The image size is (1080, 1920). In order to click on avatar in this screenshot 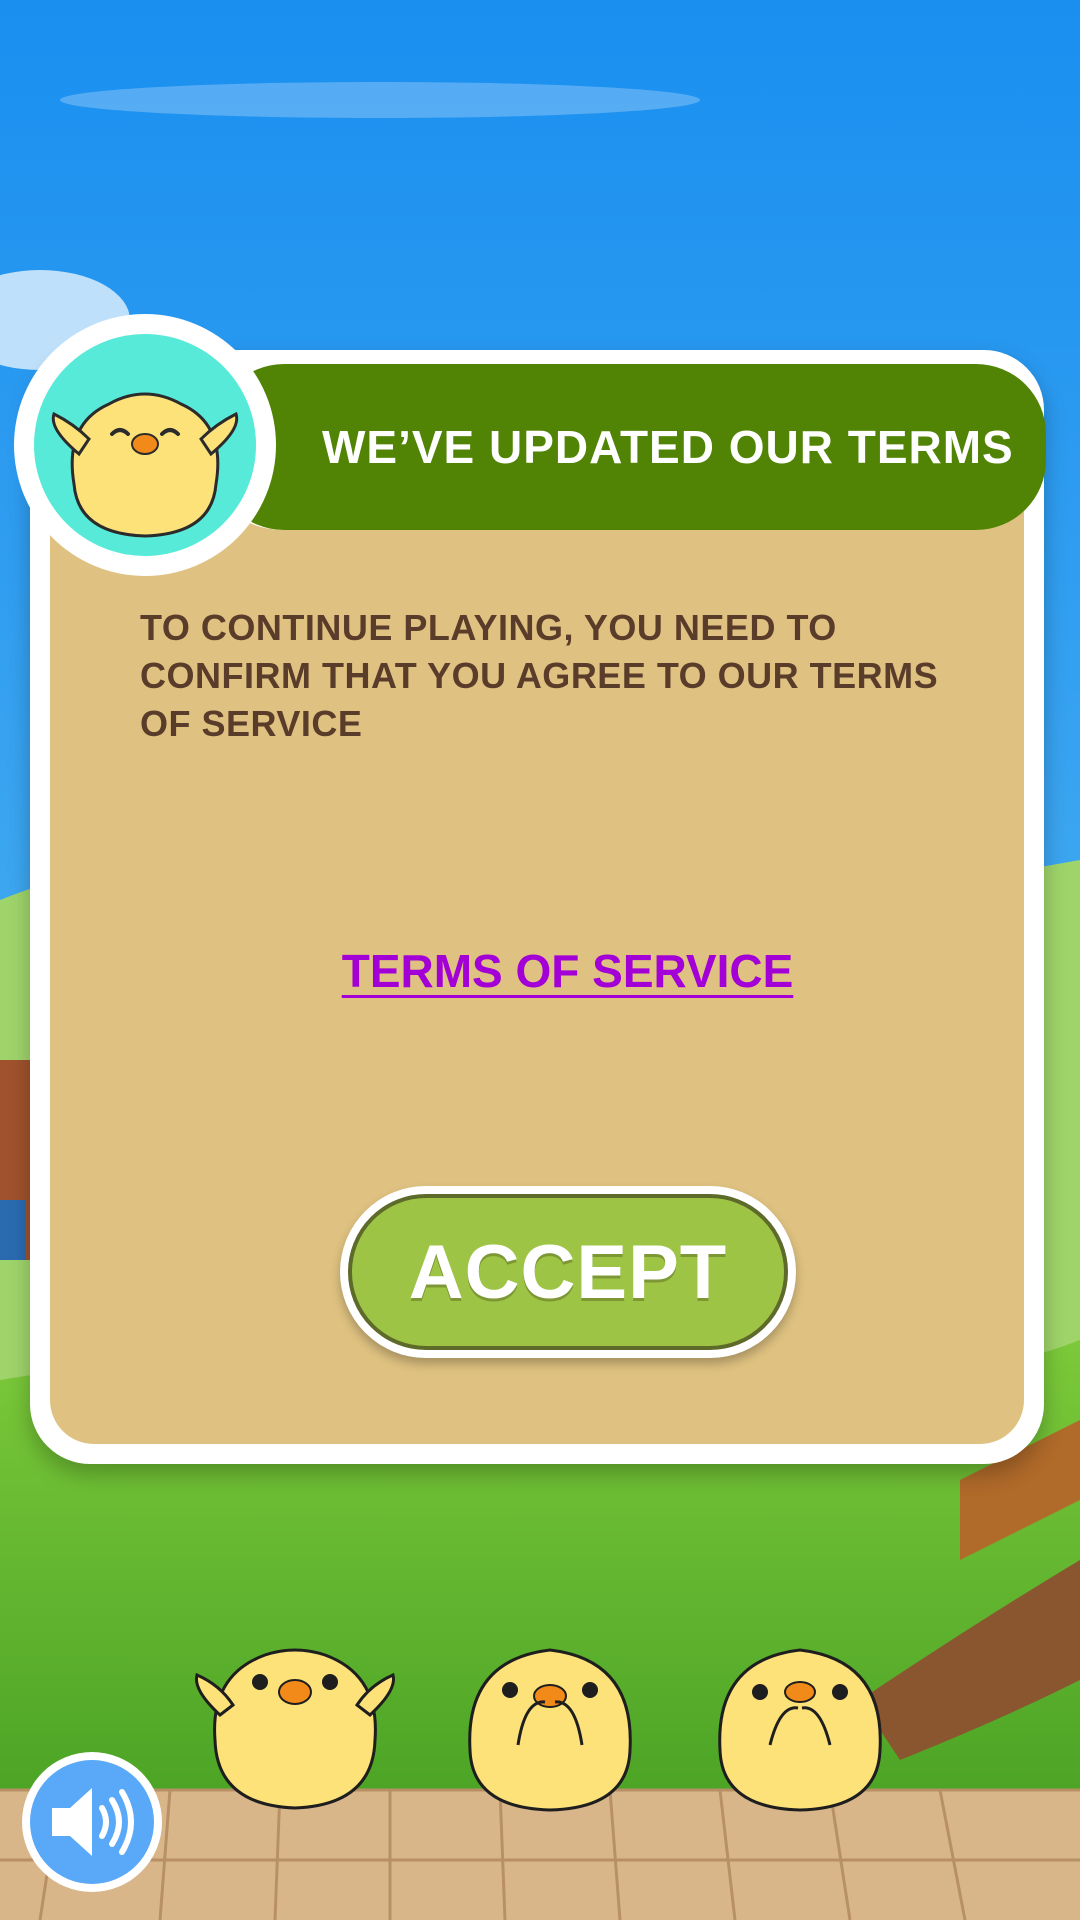, I will do `click(145, 445)`.